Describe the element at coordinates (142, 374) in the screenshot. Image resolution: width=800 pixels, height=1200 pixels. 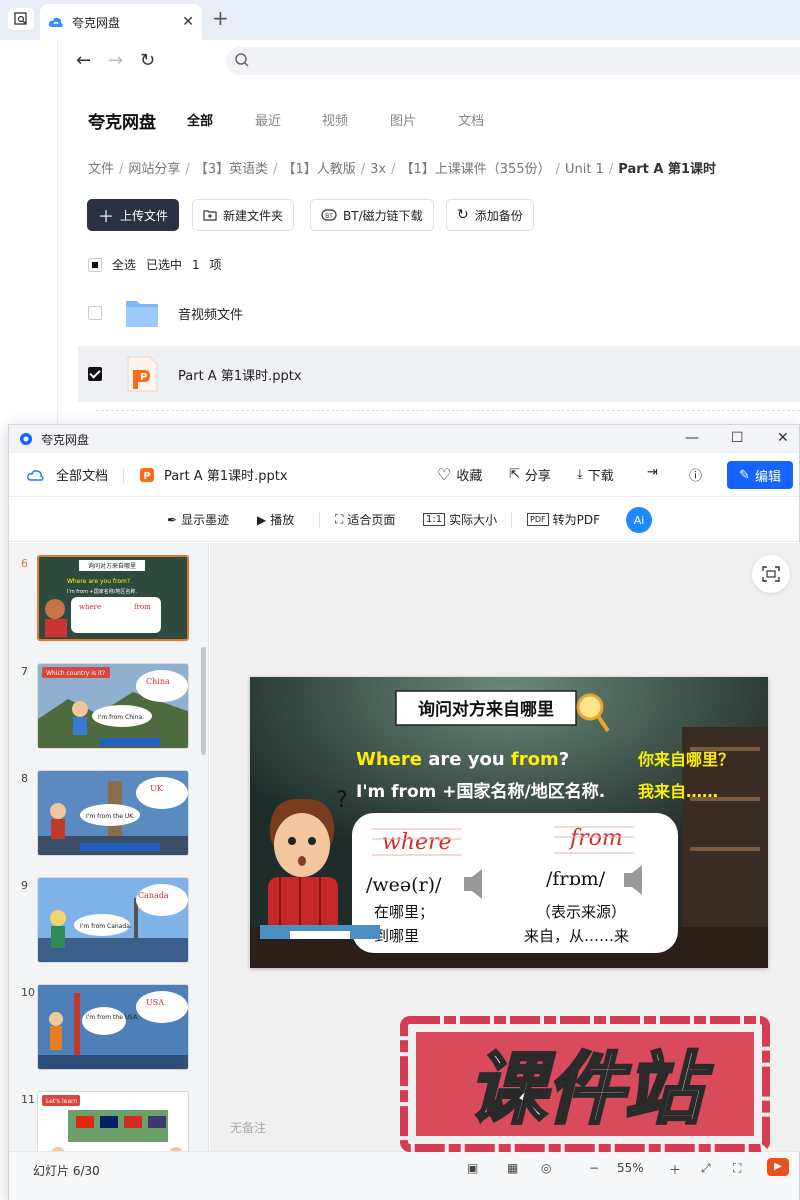
I see `pptx-file-icon: P` at that location.